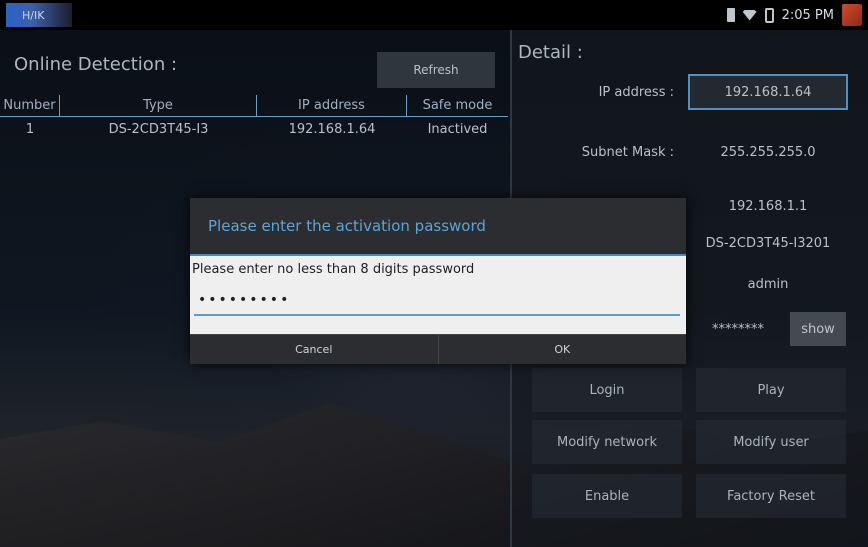 The height and width of the screenshot is (547, 868). I want to click on table-row: 1 DS-2CD3T45-I3 192.168.1.64 Inactived, so click(254, 129).